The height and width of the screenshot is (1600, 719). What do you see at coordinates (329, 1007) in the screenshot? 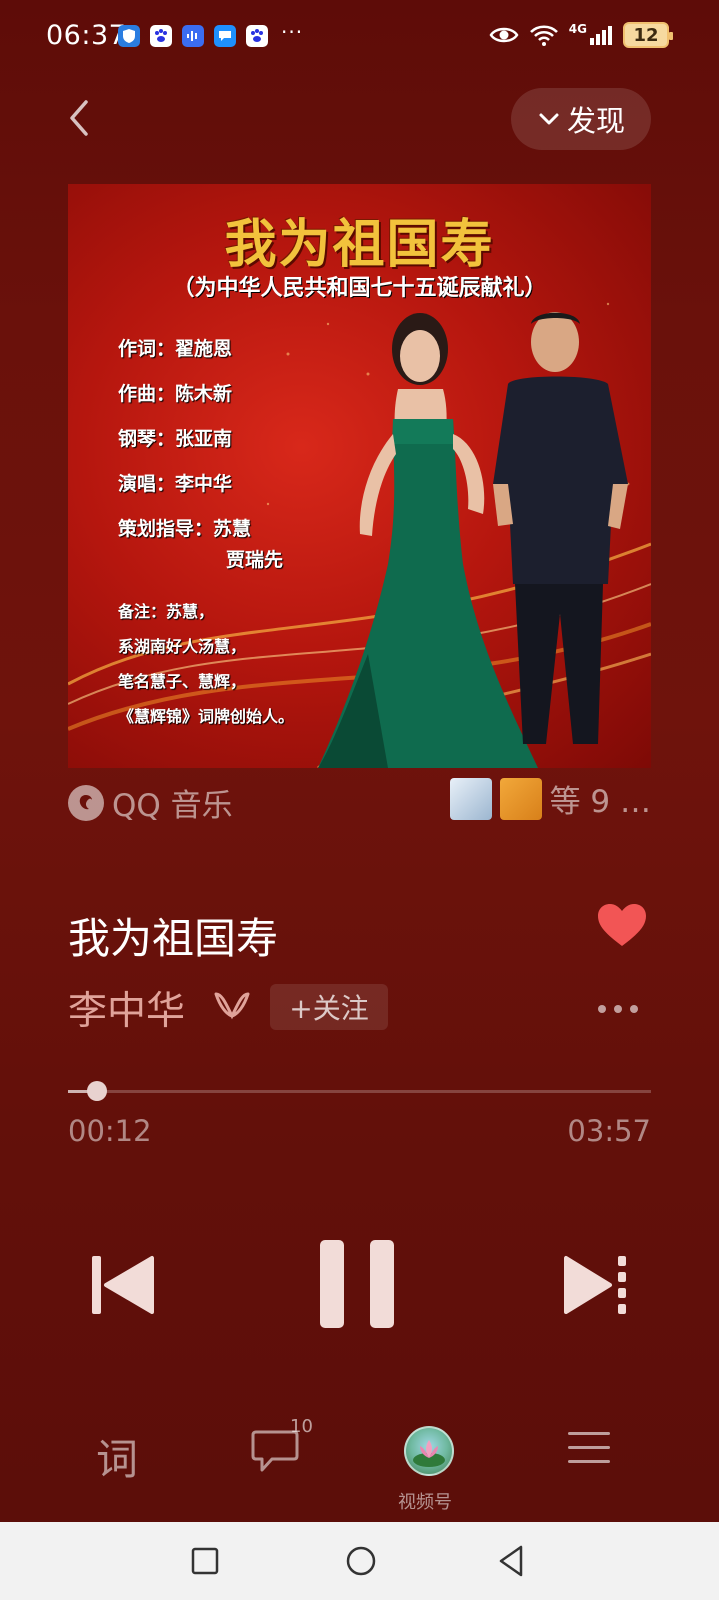
I see `follow-button: +关注` at bounding box center [329, 1007].